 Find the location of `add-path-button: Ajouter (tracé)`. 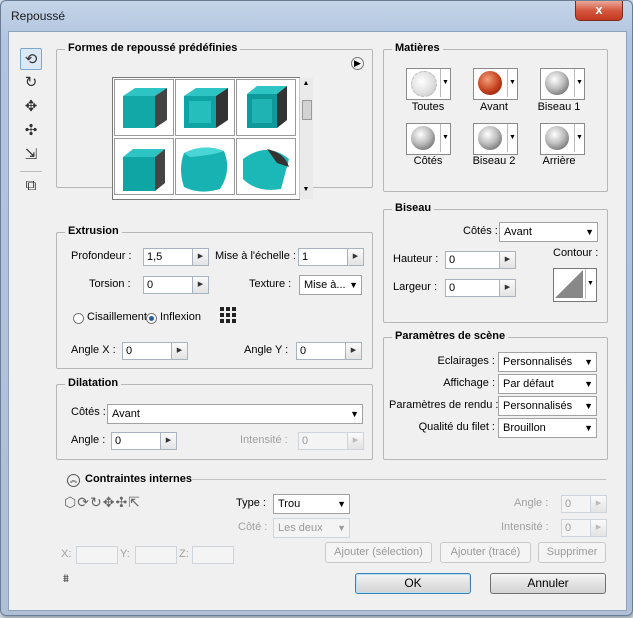

add-path-button: Ajouter (tracé) is located at coordinates (485, 552).